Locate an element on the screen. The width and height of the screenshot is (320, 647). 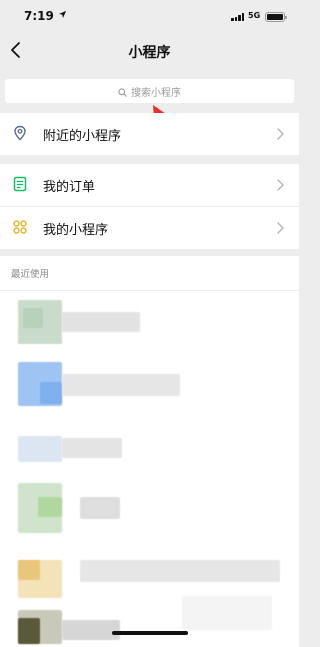
home-indicator is located at coordinates (150, 633).